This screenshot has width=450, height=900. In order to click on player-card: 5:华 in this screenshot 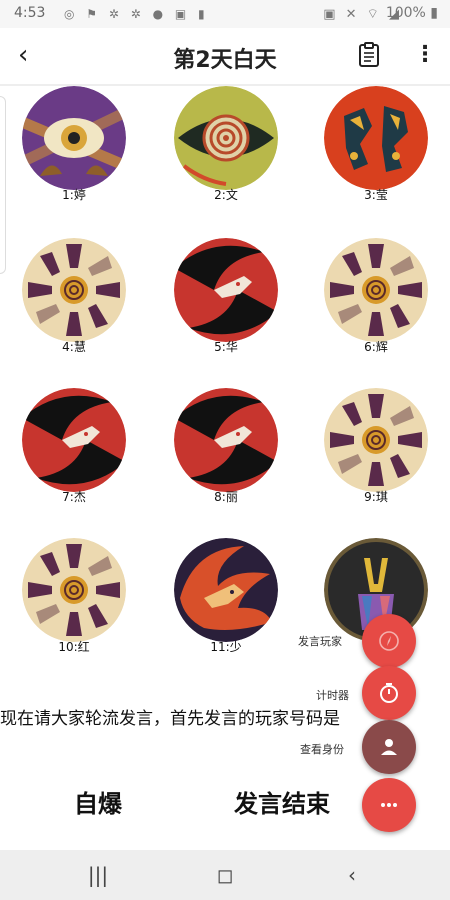, I will do `click(226, 297)`.